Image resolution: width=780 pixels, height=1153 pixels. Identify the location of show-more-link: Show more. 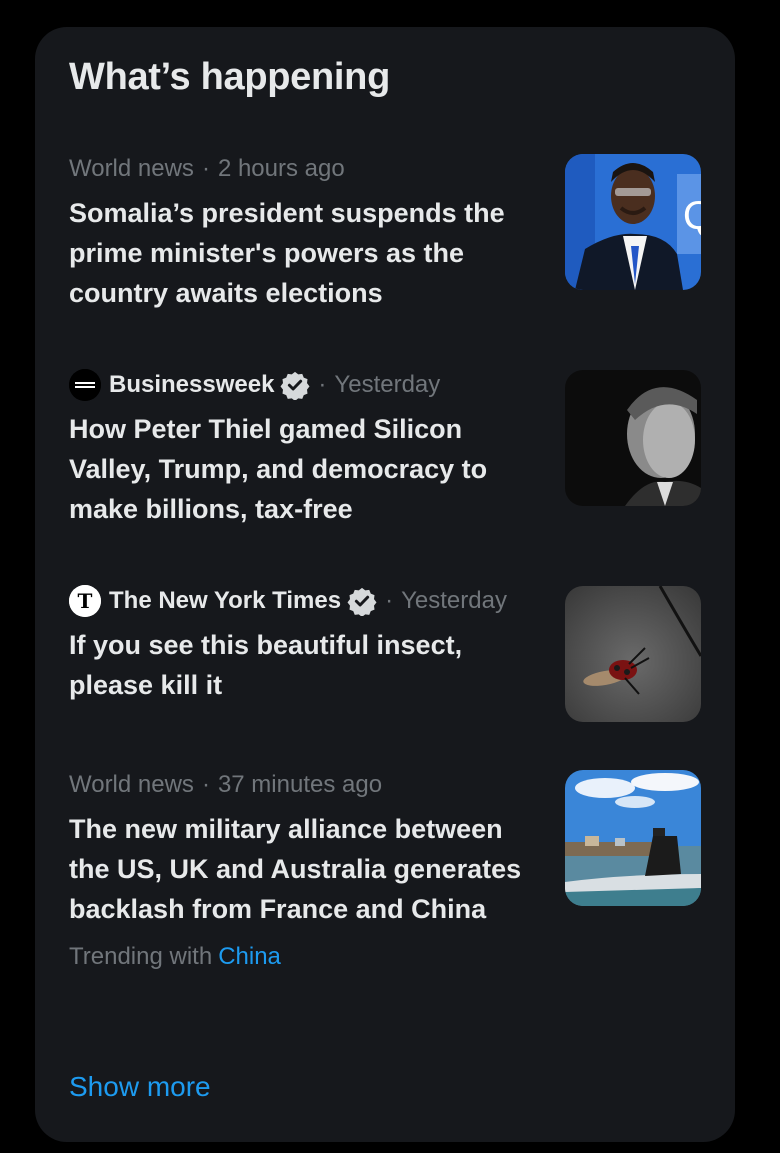
(140, 1087).